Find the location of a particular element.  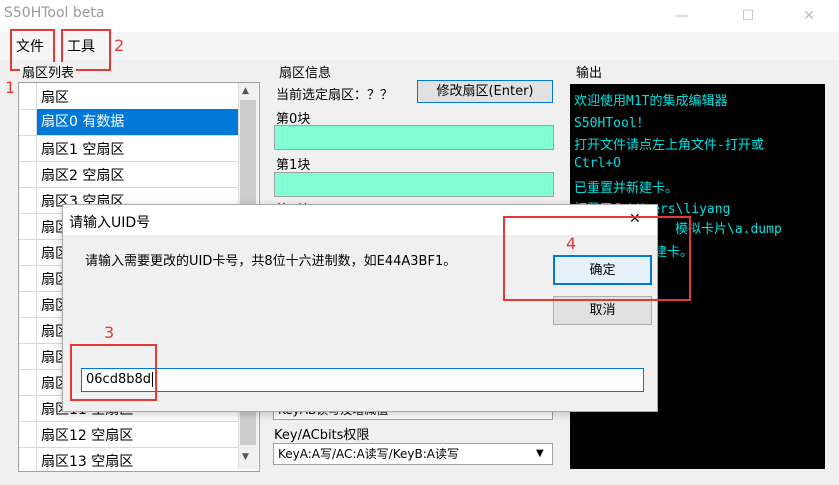

output-line-1: S50HTool！ is located at coordinates (612, 123).